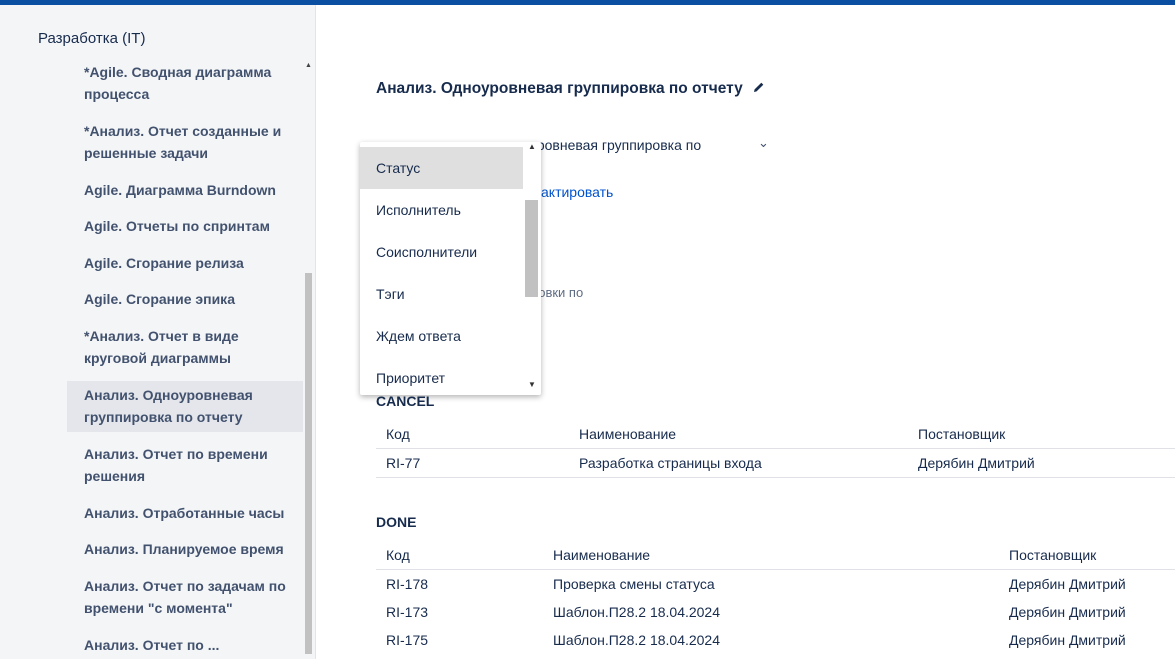 The height and width of the screenshot is (659, 1175). Describe the element at coordinates (532, 146) in the screenshot. I see `dropdown-scroll-up-icon: ▲` at that location.